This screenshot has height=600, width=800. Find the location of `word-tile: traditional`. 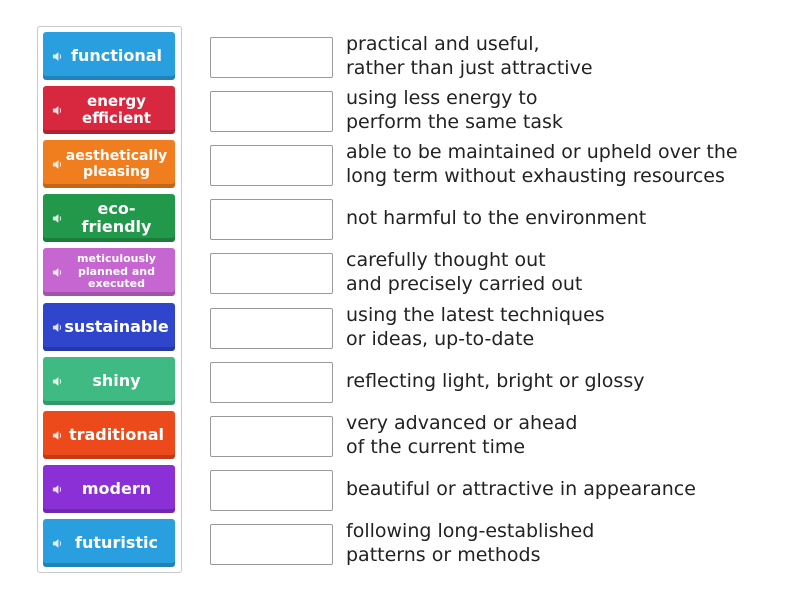

word-tile: traditional is located at coordinates (109, 435).